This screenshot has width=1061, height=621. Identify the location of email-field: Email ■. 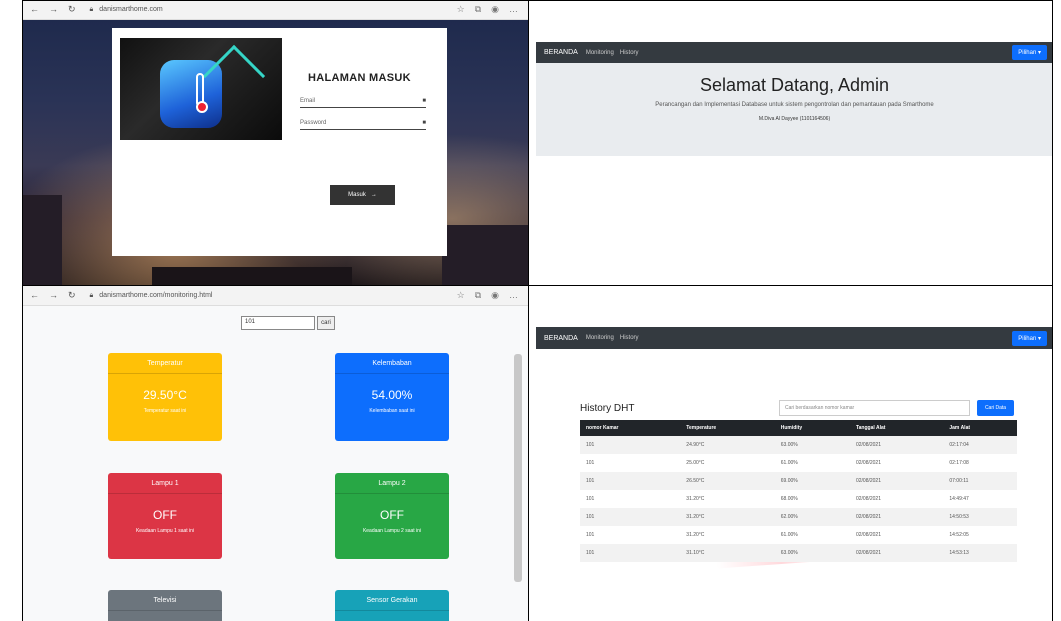
(363, 101).